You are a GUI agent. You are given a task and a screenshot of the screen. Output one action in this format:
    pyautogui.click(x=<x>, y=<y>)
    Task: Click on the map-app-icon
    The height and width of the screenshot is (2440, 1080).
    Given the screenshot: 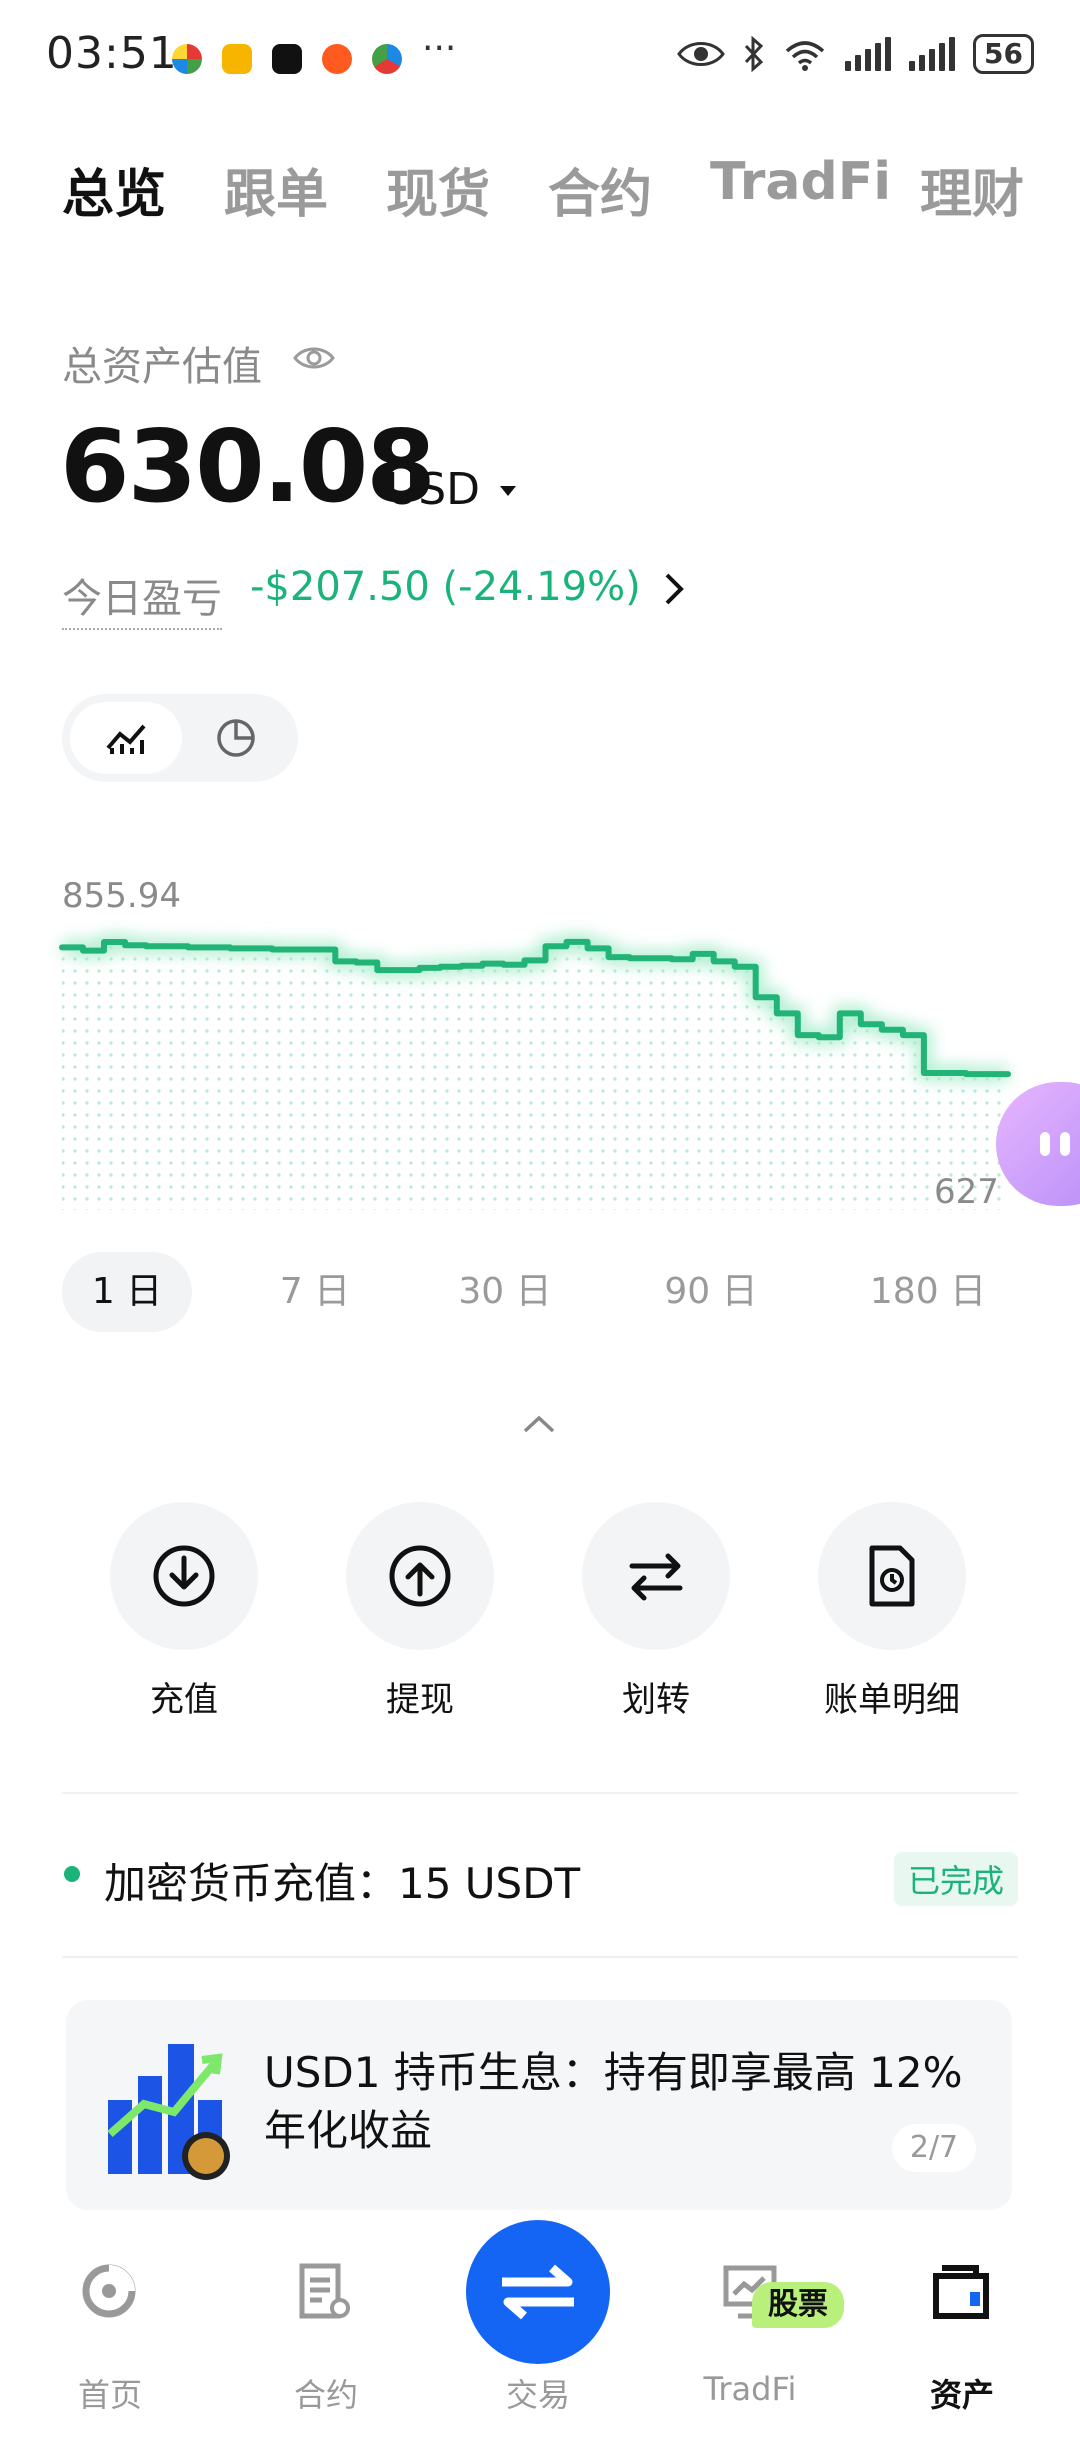 What is the action you would take?
    pyautogui.click(x=387, y=59)
    